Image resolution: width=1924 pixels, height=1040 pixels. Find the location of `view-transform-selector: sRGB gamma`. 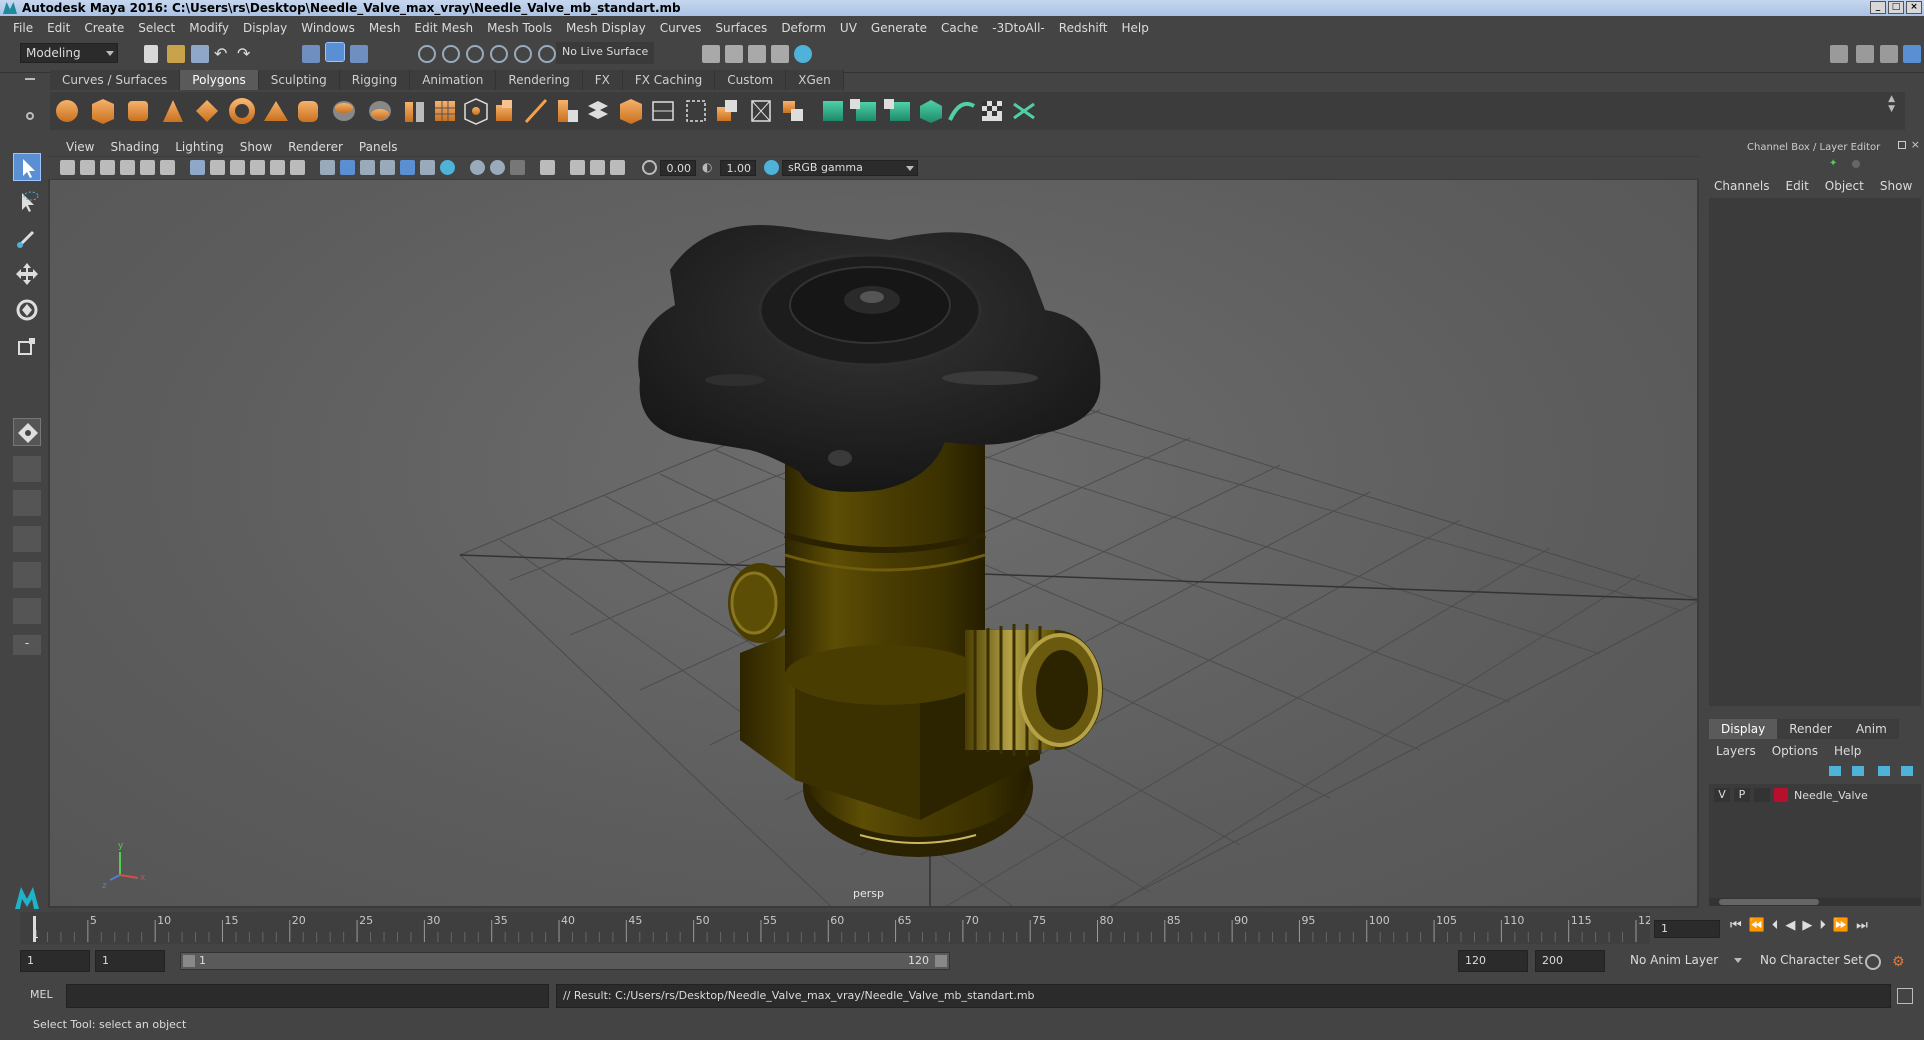

view-transform-selector: sRGB gamma is located at coordinates (850, 168).